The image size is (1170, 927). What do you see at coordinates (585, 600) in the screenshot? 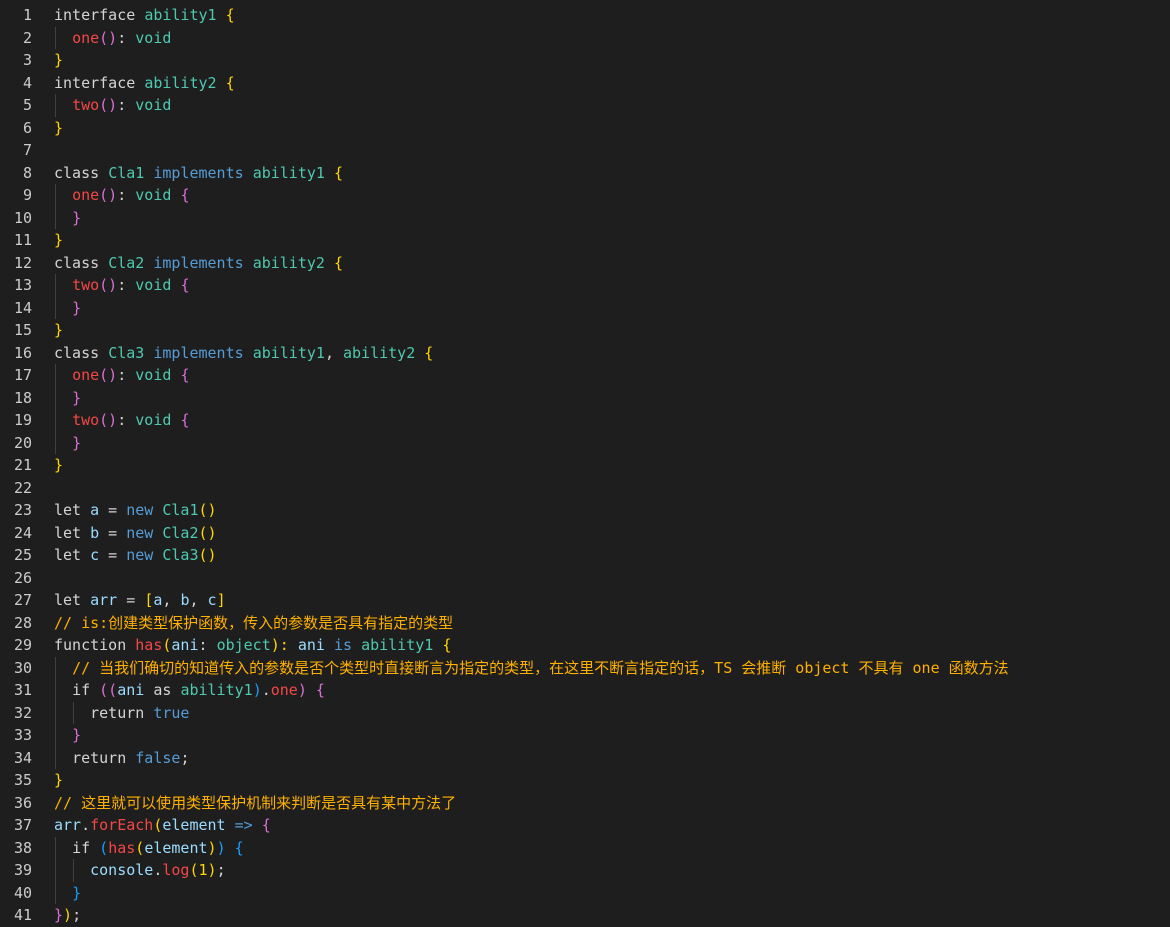
I see `code-line: 27 let arr = [a, b, c]` at bounding box center [585, 600].